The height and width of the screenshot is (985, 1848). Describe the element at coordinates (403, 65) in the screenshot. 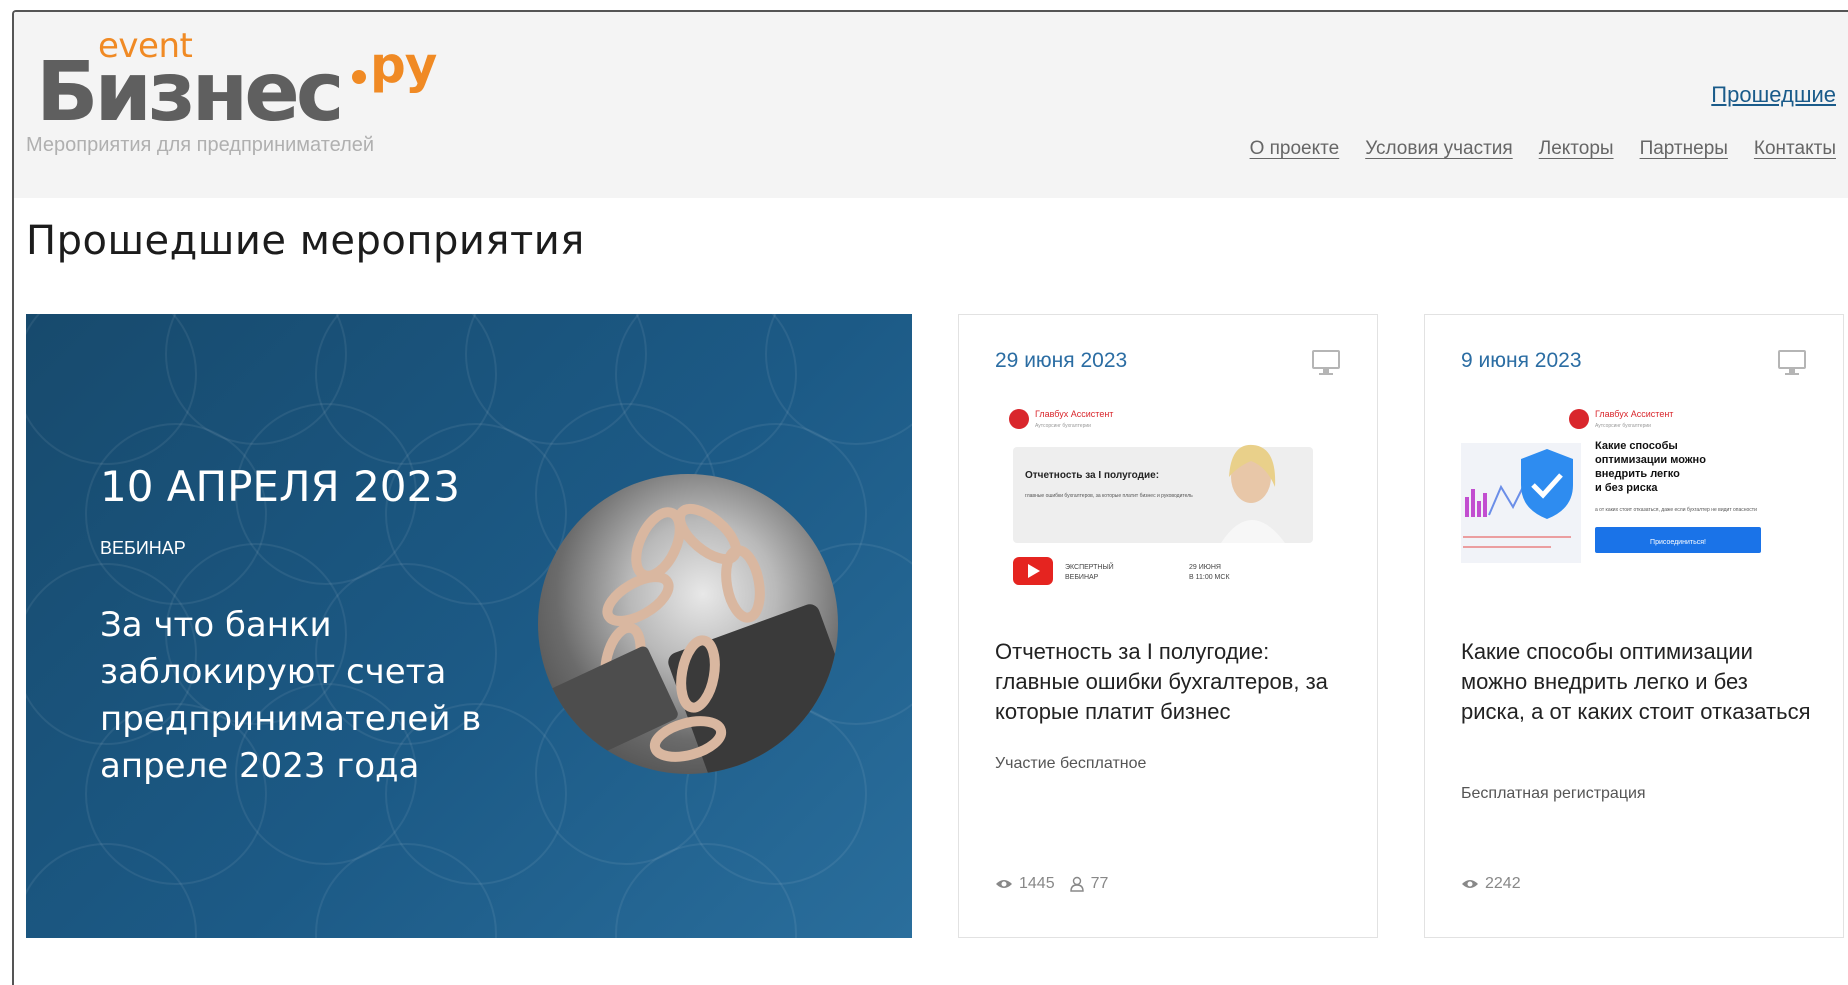

I see `logo-domain-text: ру` at that location.